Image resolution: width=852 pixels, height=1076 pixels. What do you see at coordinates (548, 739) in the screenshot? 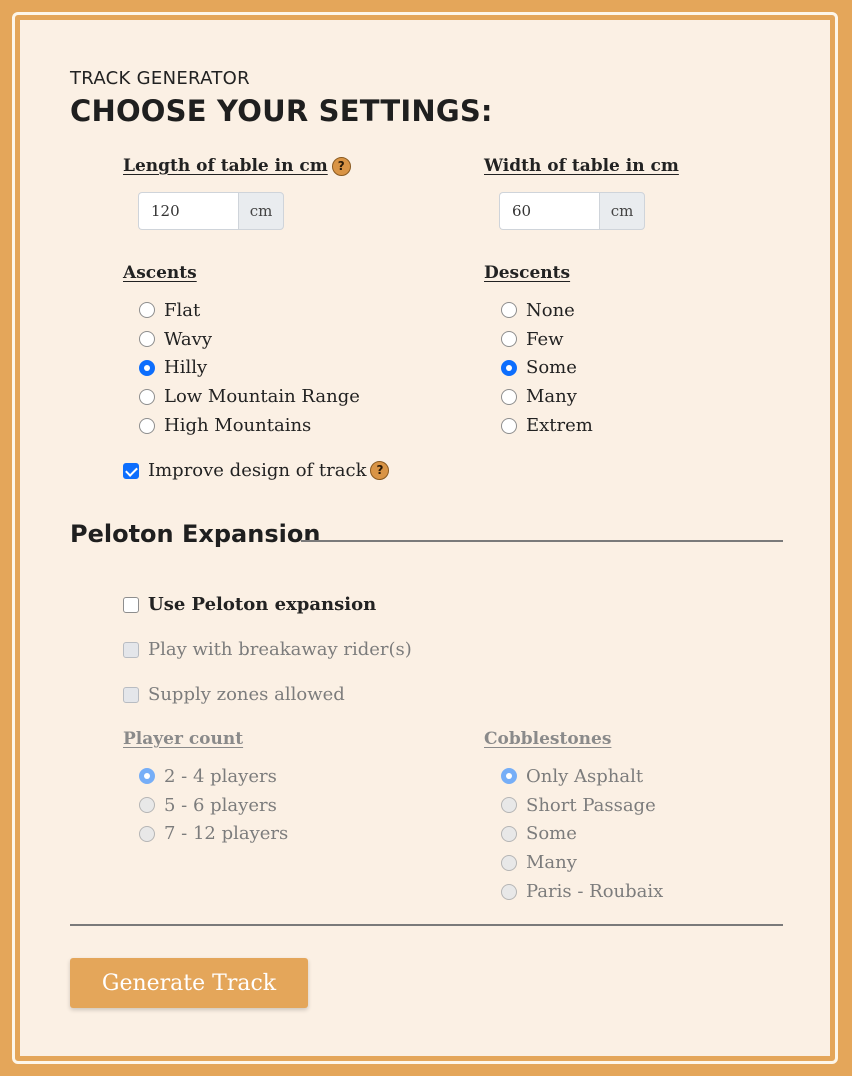
I see `cobblestones-label: Cobblestones` at bounding box center [548, 739].